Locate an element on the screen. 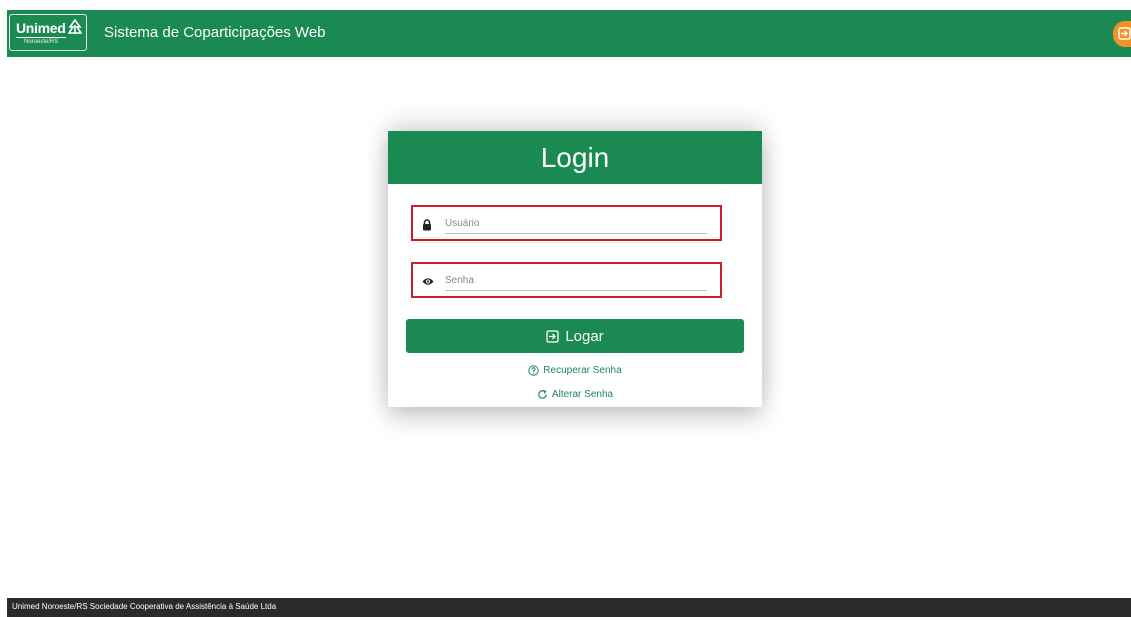 The height and width of the screenshot is (617, 1131). logo-text: Unimed is located at coordinates (41, 28).